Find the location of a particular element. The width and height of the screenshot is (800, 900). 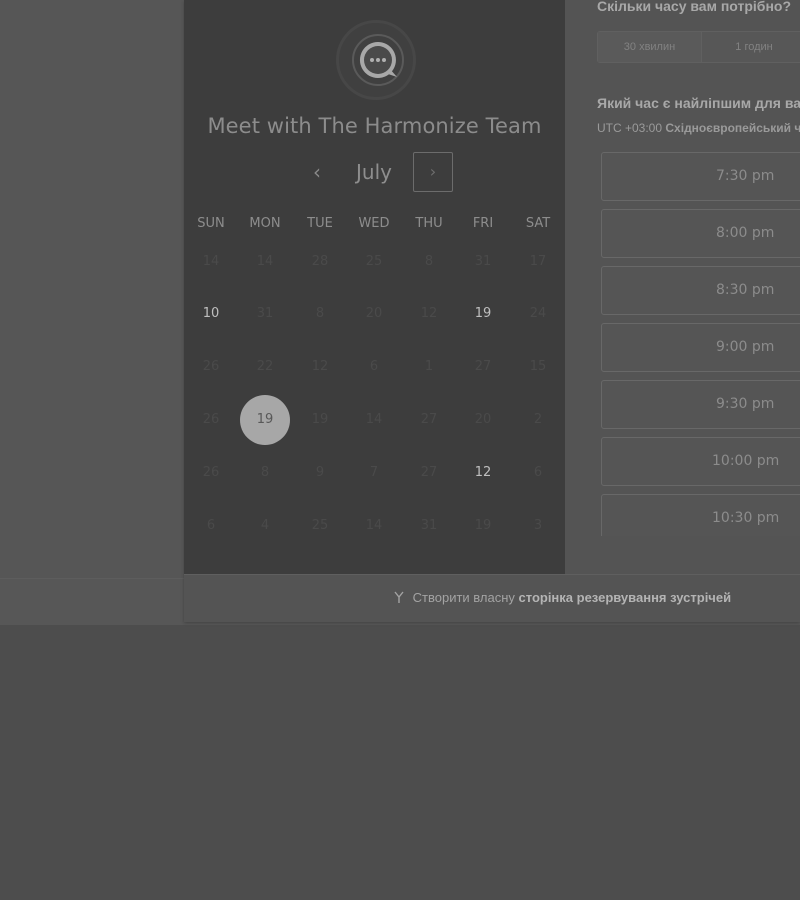

calendar-day: 7 is located at coordinates (374, 472).